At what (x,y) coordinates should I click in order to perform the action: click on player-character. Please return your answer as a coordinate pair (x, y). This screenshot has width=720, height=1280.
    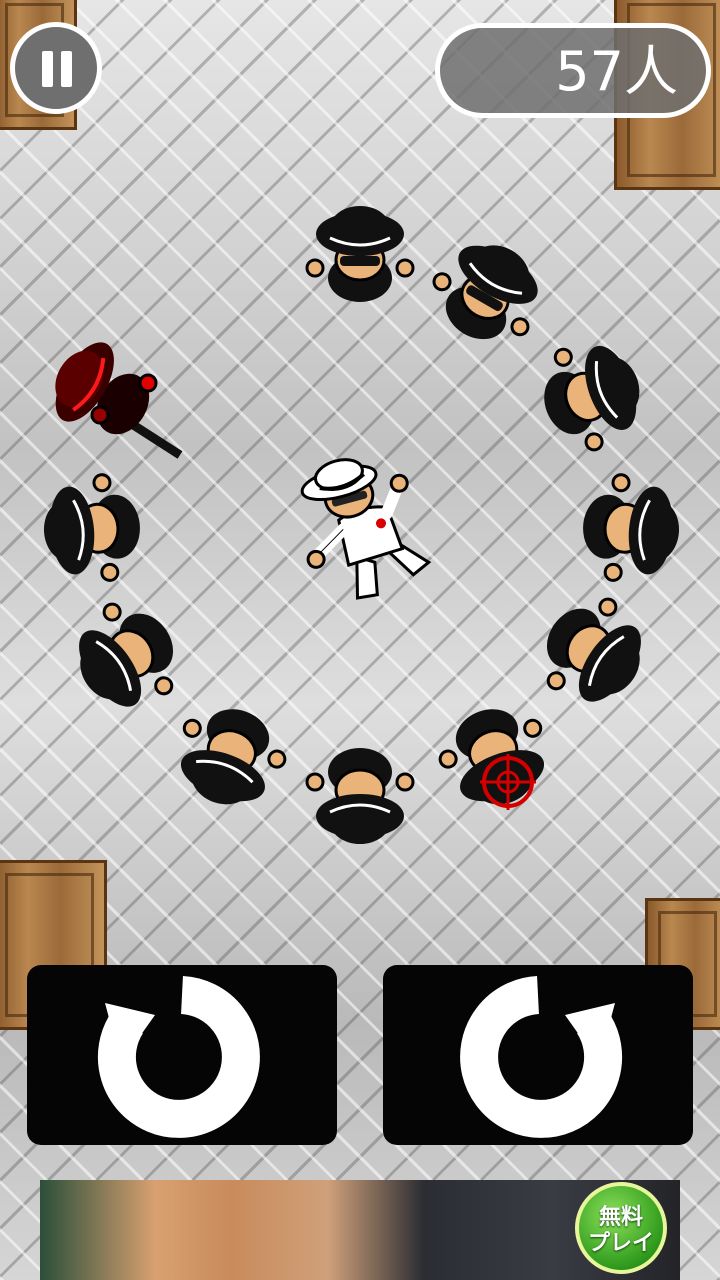
    Looking at the image, I should click on (366, 529).